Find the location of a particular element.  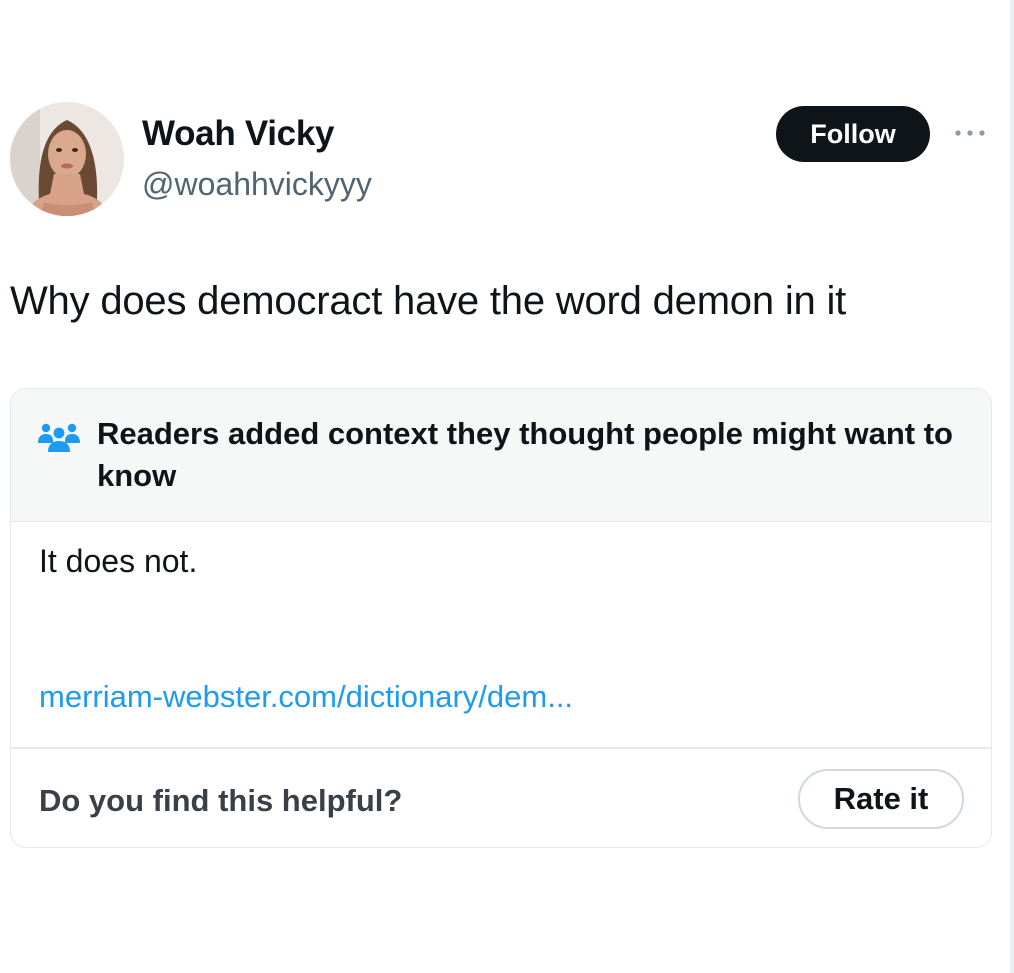

avatar-image is located at coordinates (67, 159).